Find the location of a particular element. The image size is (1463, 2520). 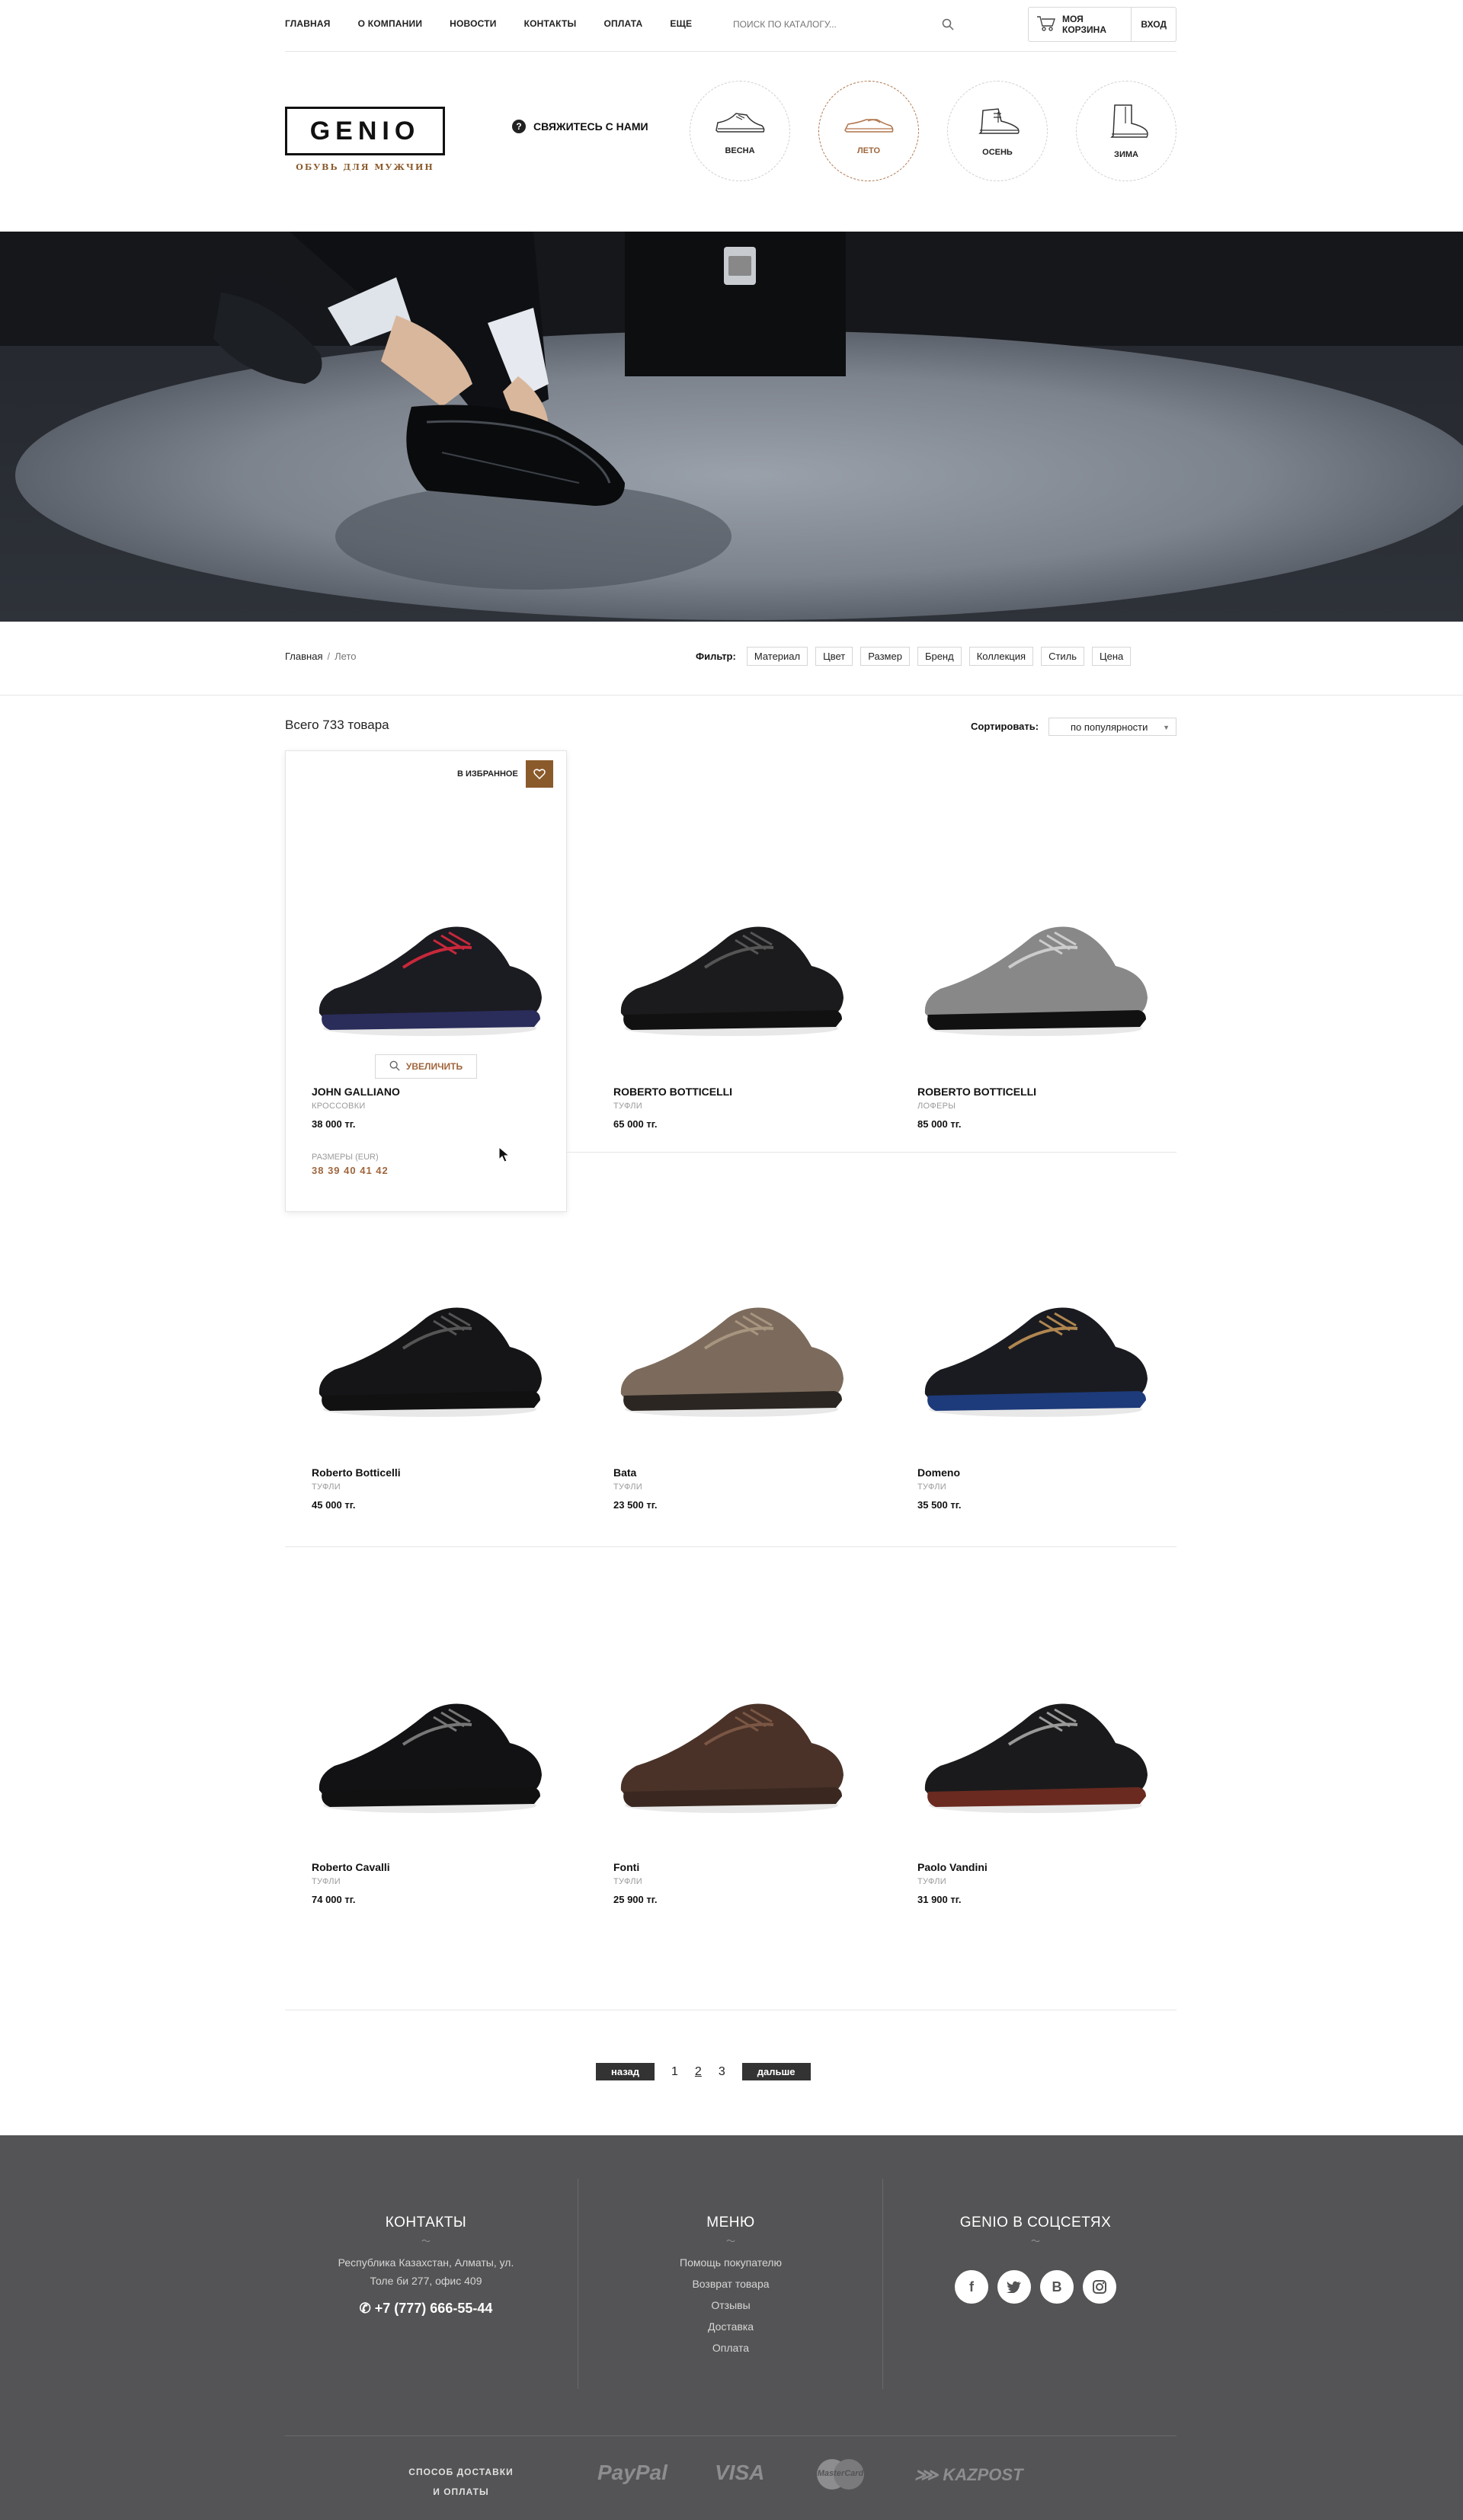

cart-login-box: МОЯ КОРЗИНА ВХОД is located at coordinates (1102, 24).